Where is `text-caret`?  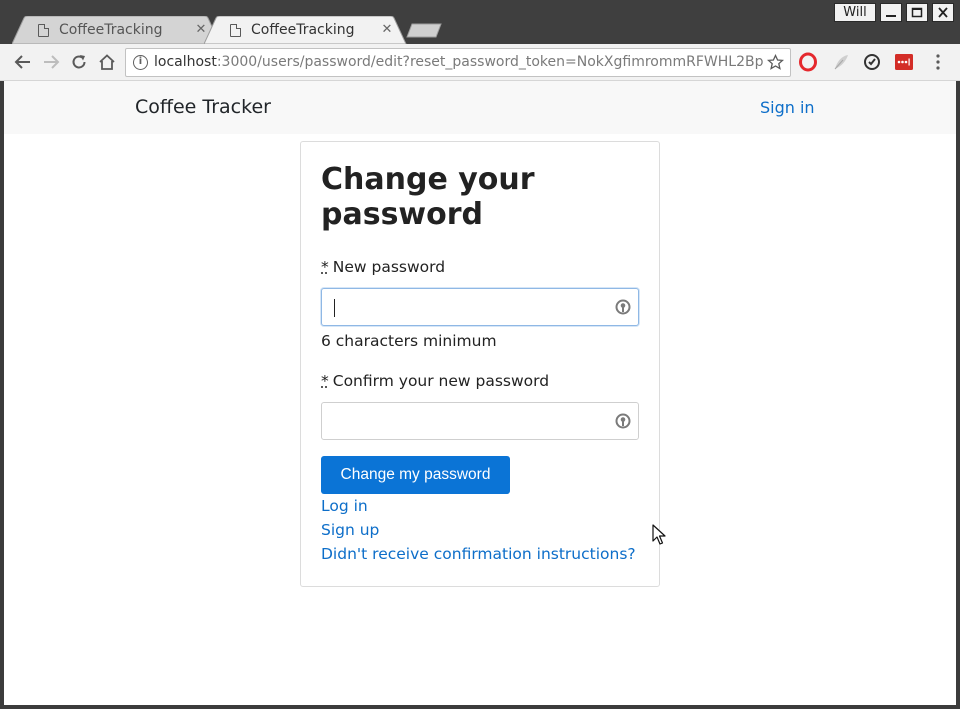
text-caret is located at coordinates (334, 308).